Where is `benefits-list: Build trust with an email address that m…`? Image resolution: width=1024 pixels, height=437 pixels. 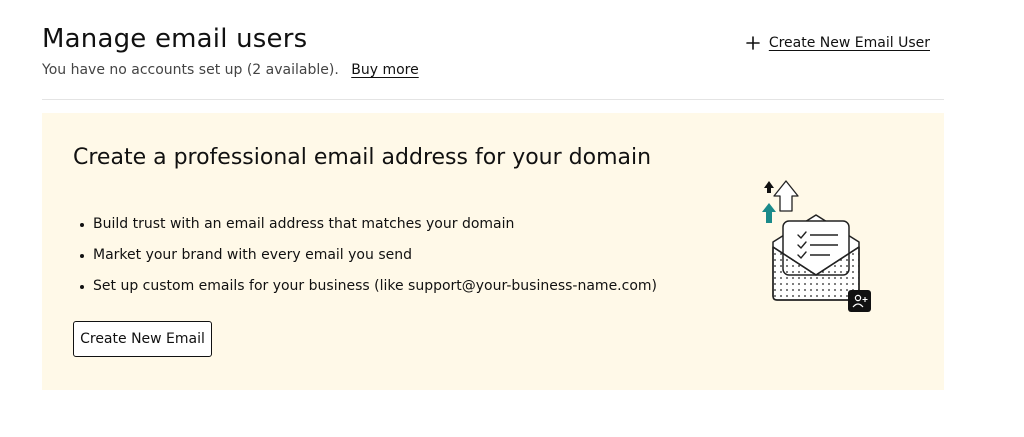 benefits-list: Build trust with an email address that m… is located at coordinates (368, 255).